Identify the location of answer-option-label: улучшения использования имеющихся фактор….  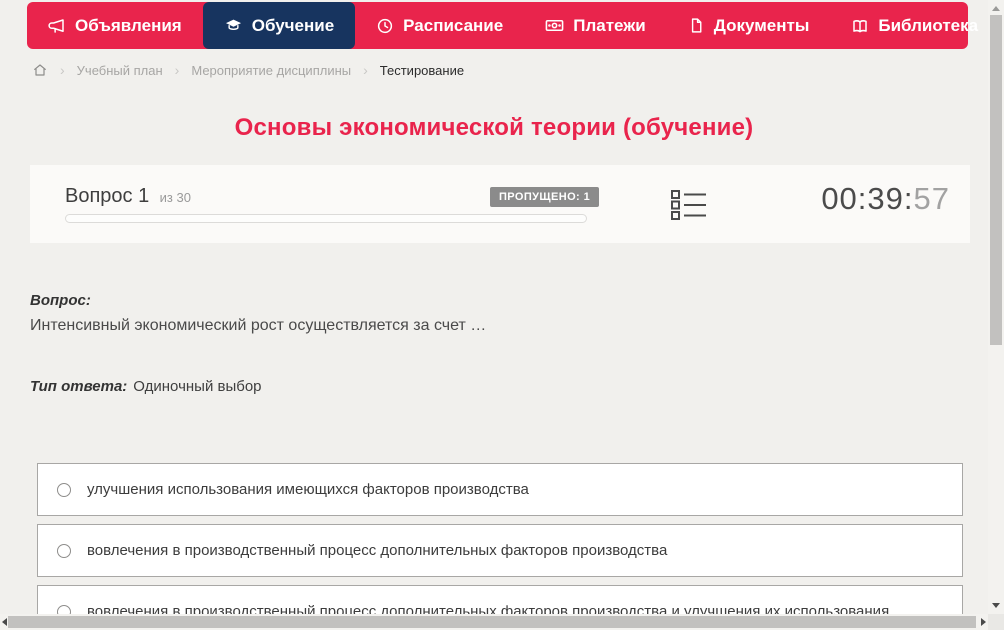
(308, 489).